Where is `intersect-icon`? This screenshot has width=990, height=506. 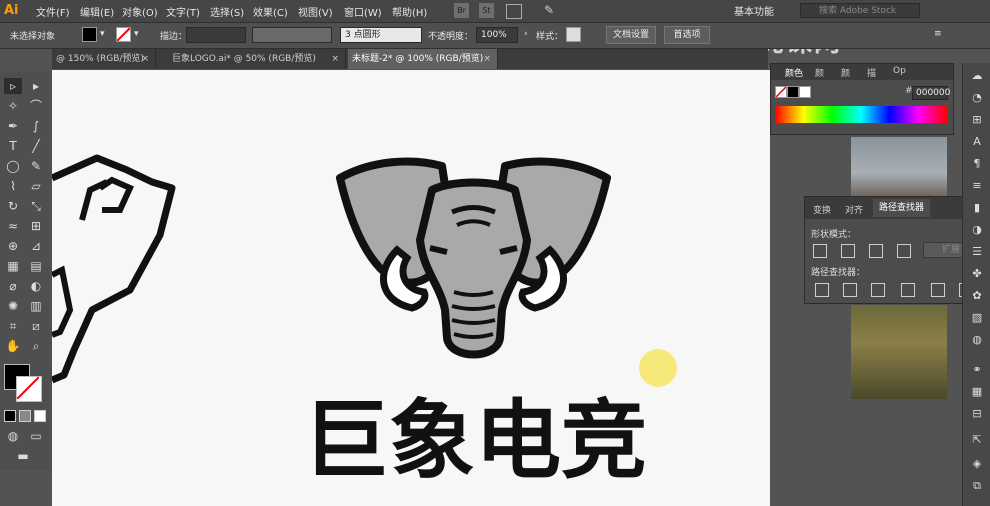 intersect-icon is located at coordinates (876, 251).